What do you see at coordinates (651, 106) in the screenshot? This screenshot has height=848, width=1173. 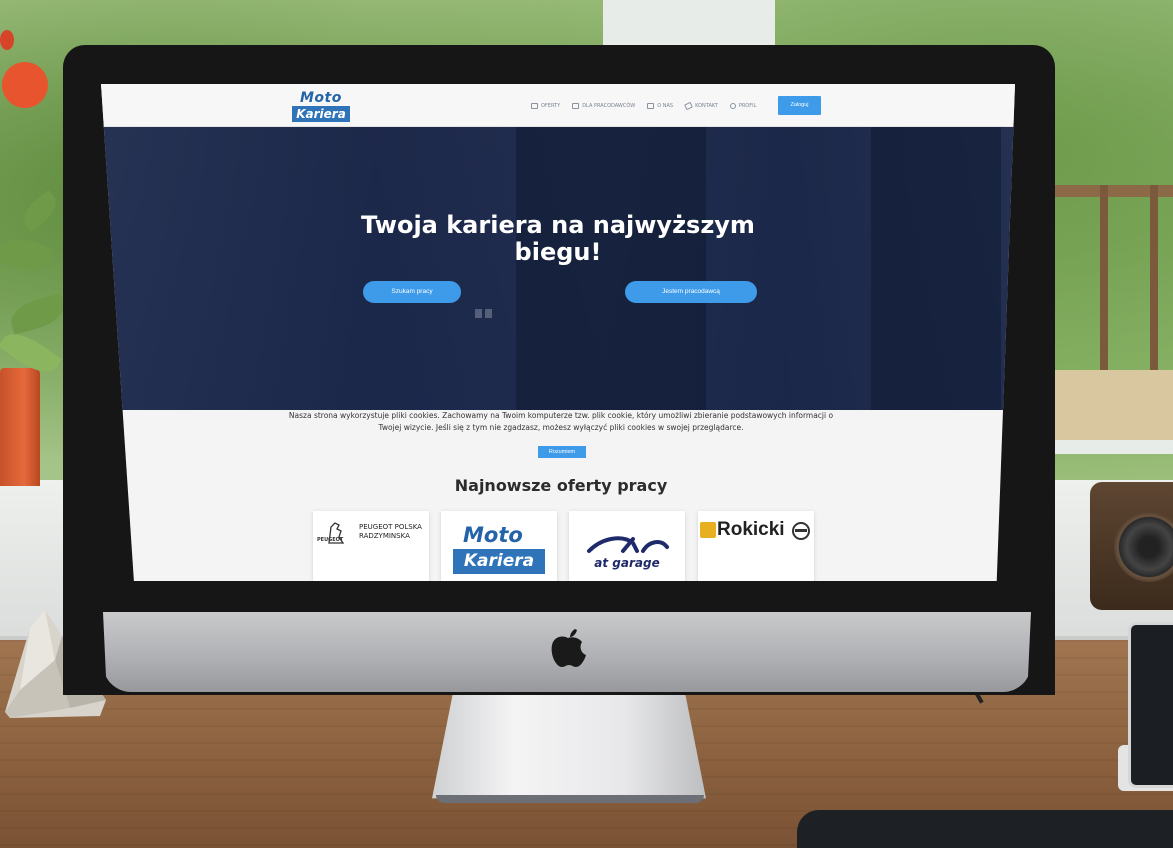 I see `id-card-icon` at bounding box center [651, 106].